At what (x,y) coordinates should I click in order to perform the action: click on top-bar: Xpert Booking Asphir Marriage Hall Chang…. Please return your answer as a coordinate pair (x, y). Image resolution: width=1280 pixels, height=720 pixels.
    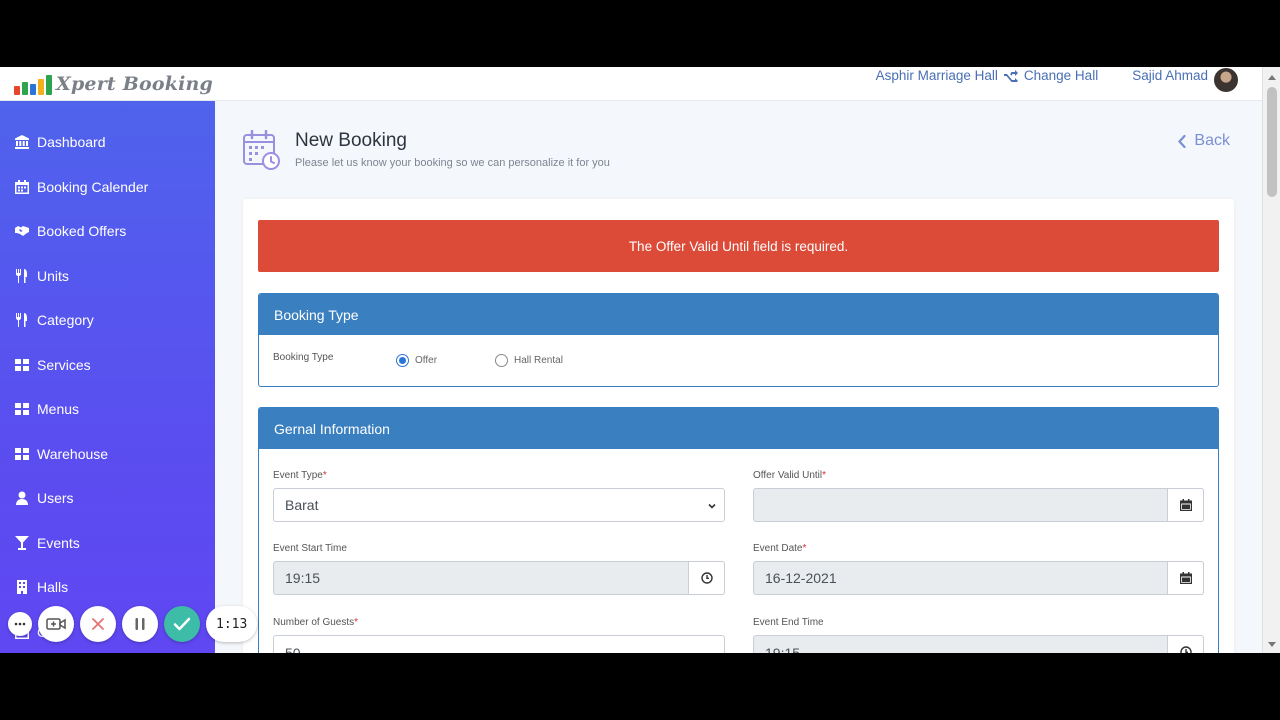
    Looking at the image, I should click on (631, 84).